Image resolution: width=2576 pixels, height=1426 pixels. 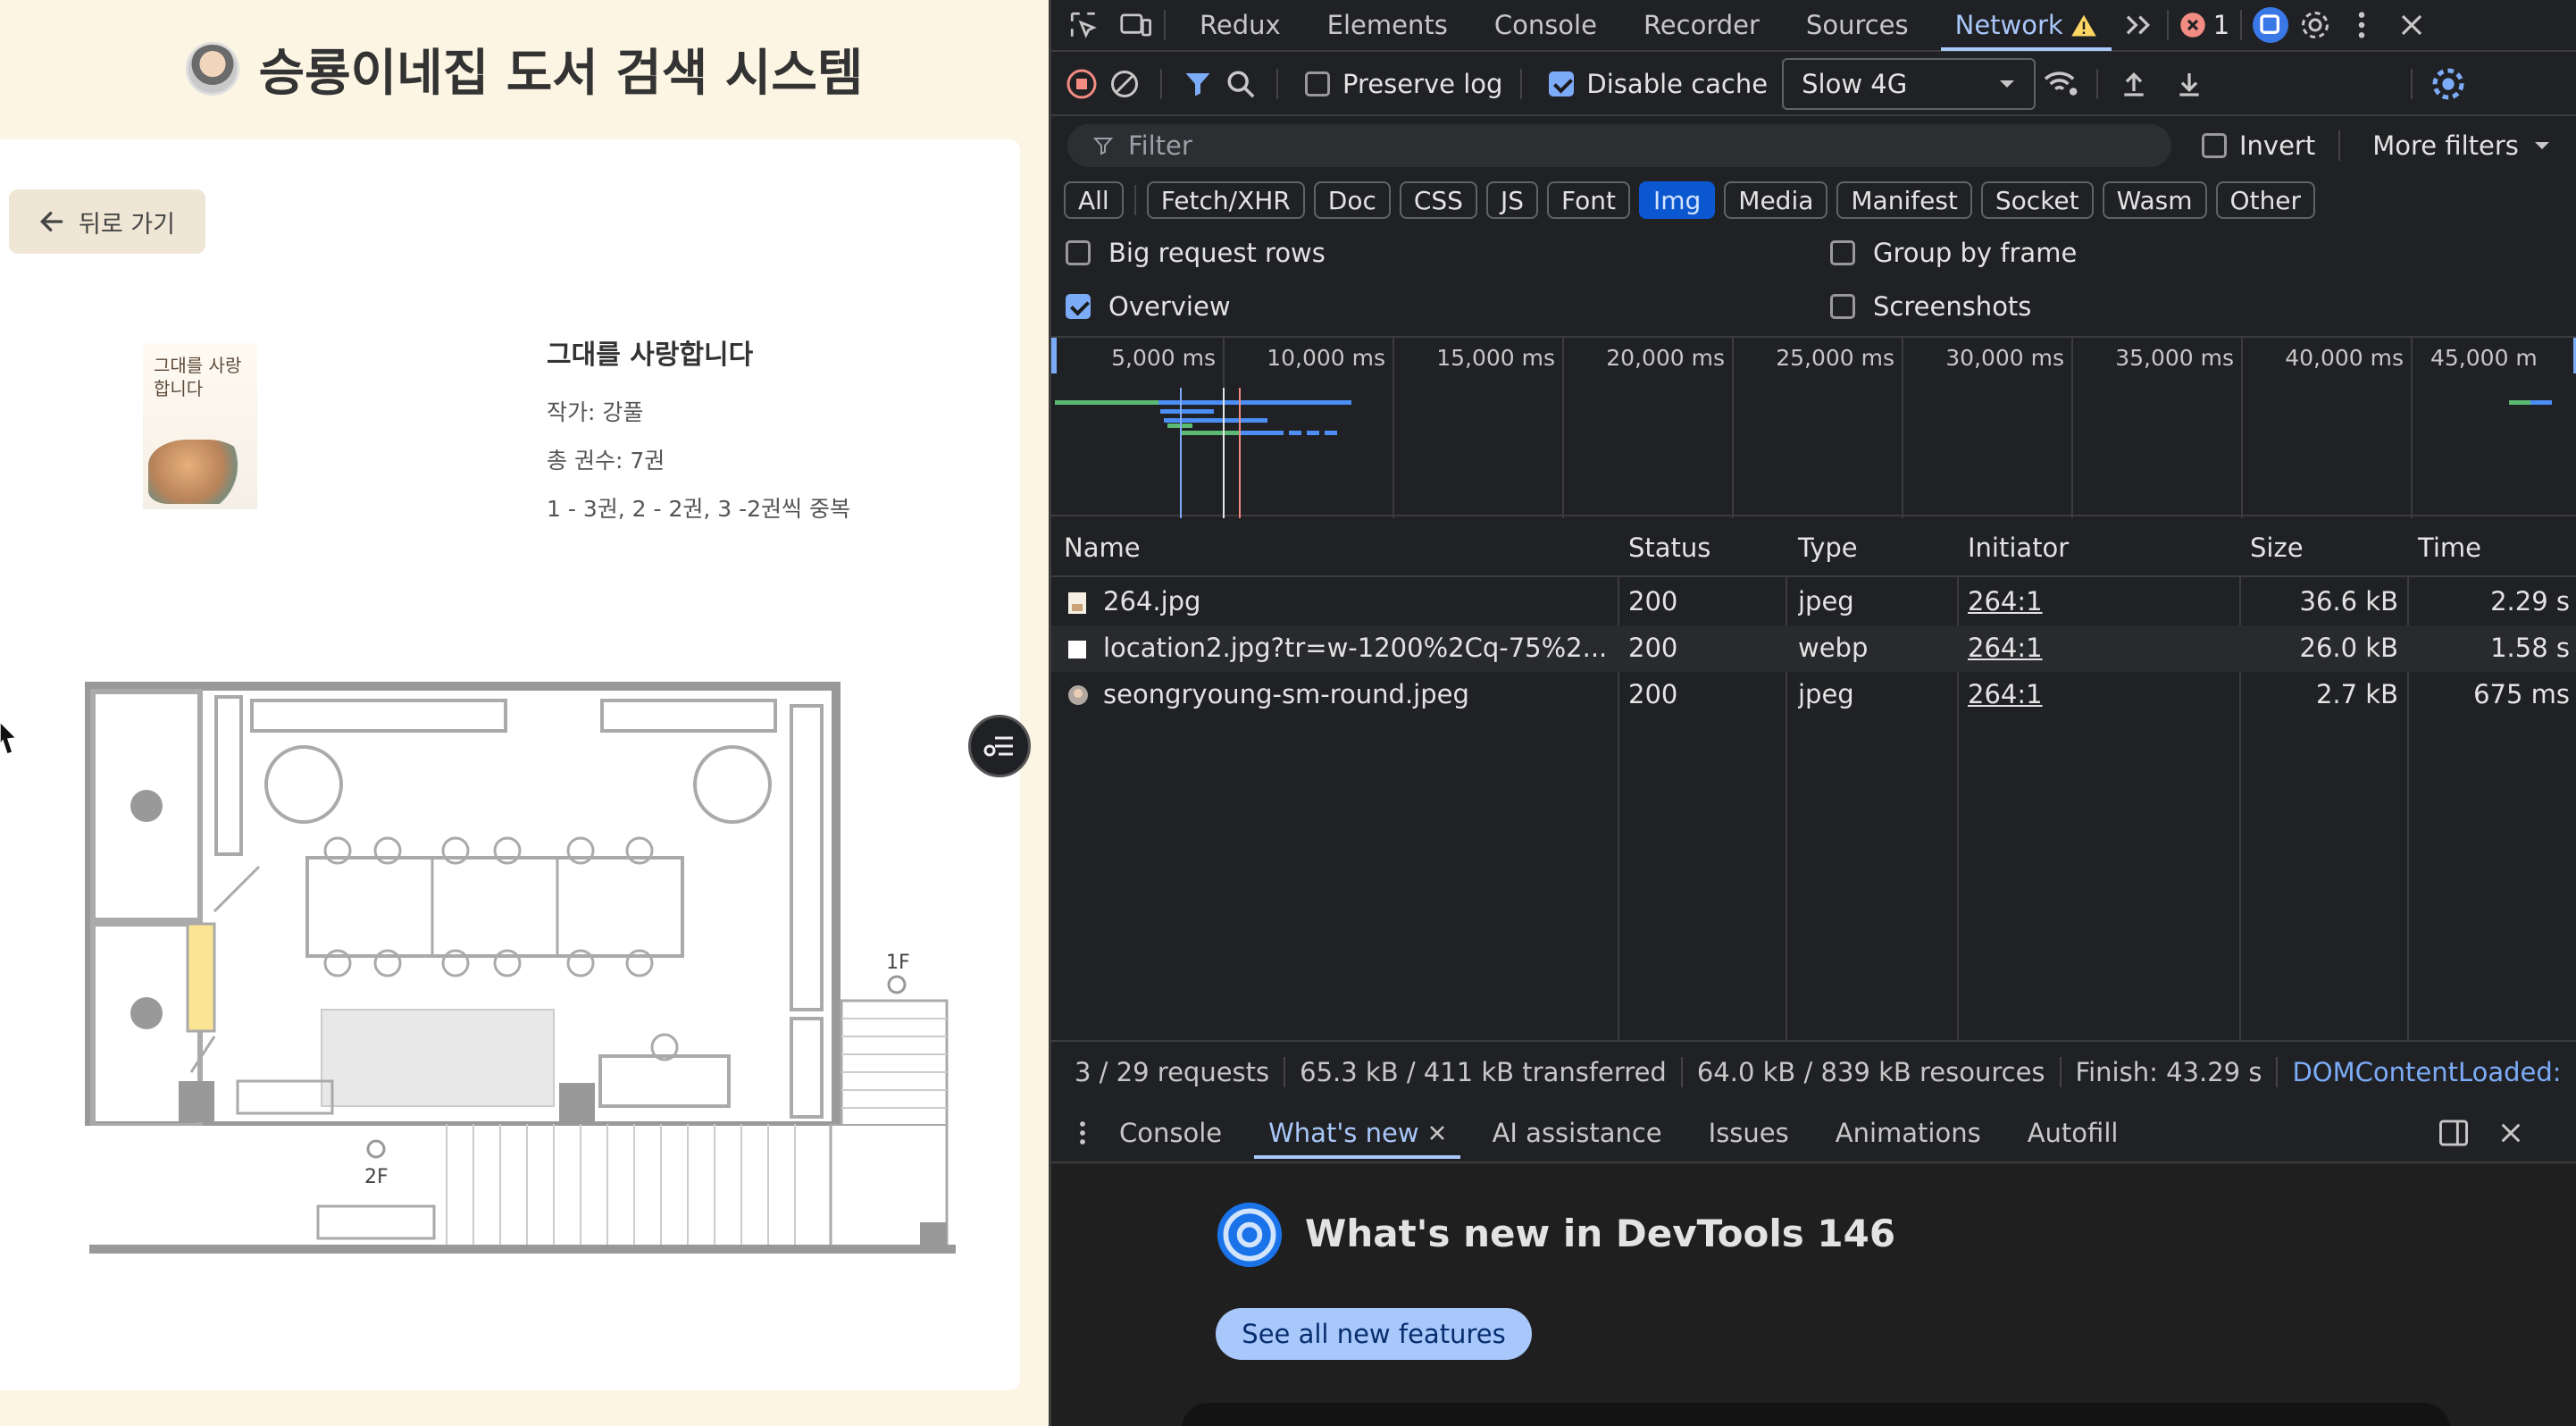 What do you see at coordinates (1135, 25) in the screenshot?
I see `device-toolbar-icon` at bounding box center [1135, 25].